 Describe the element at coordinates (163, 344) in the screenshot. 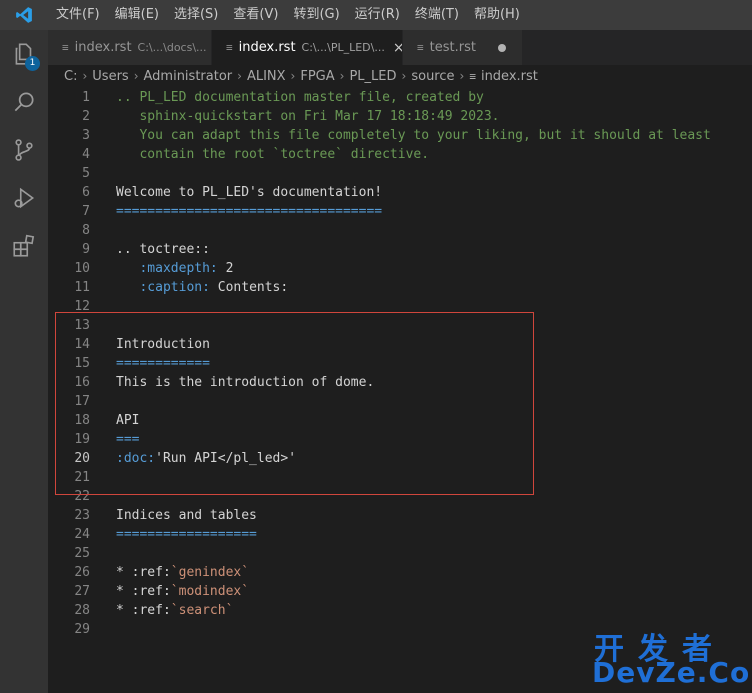

I see `code-token: Introduction` at that location.